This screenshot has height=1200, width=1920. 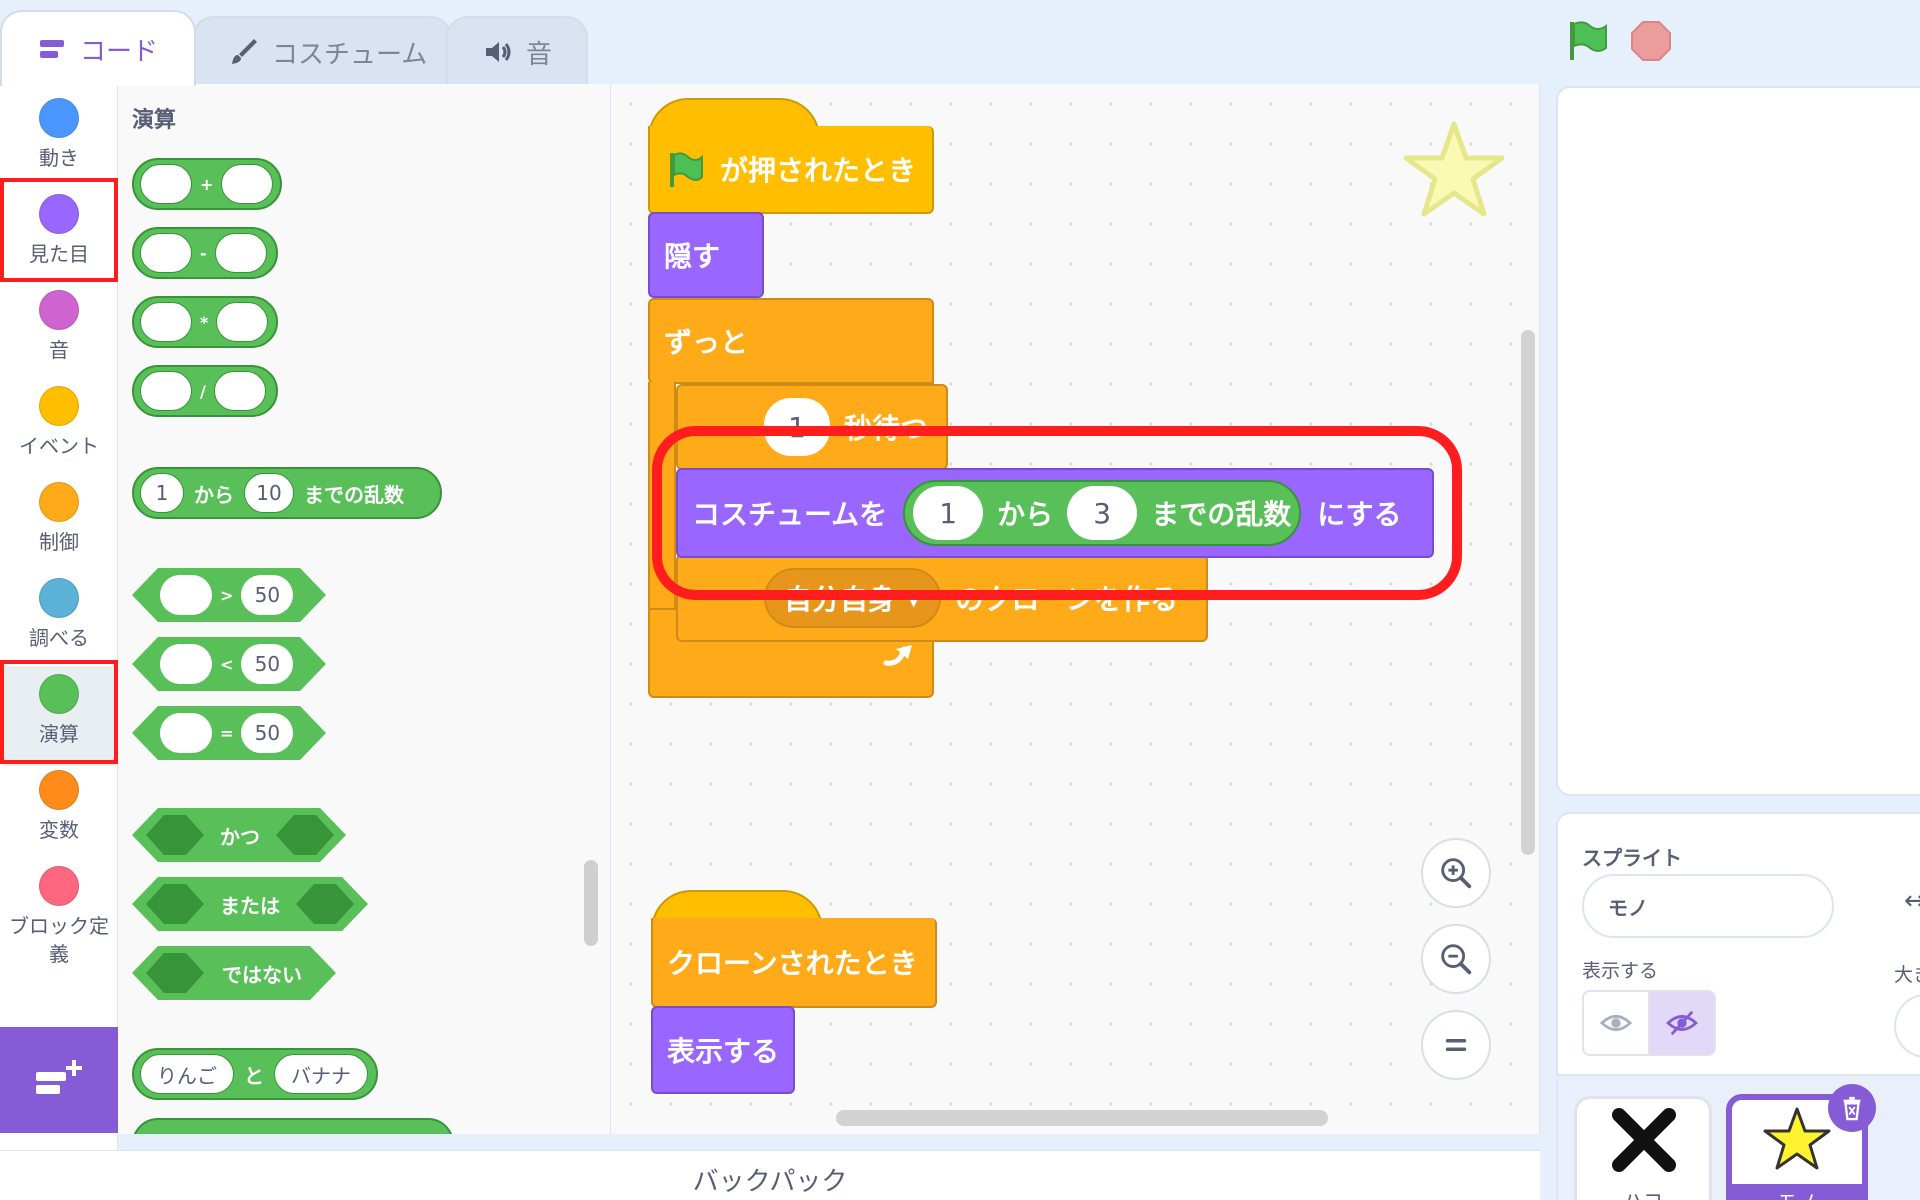 I want to click on zoom-in-button, so click(x=1456, y=873).